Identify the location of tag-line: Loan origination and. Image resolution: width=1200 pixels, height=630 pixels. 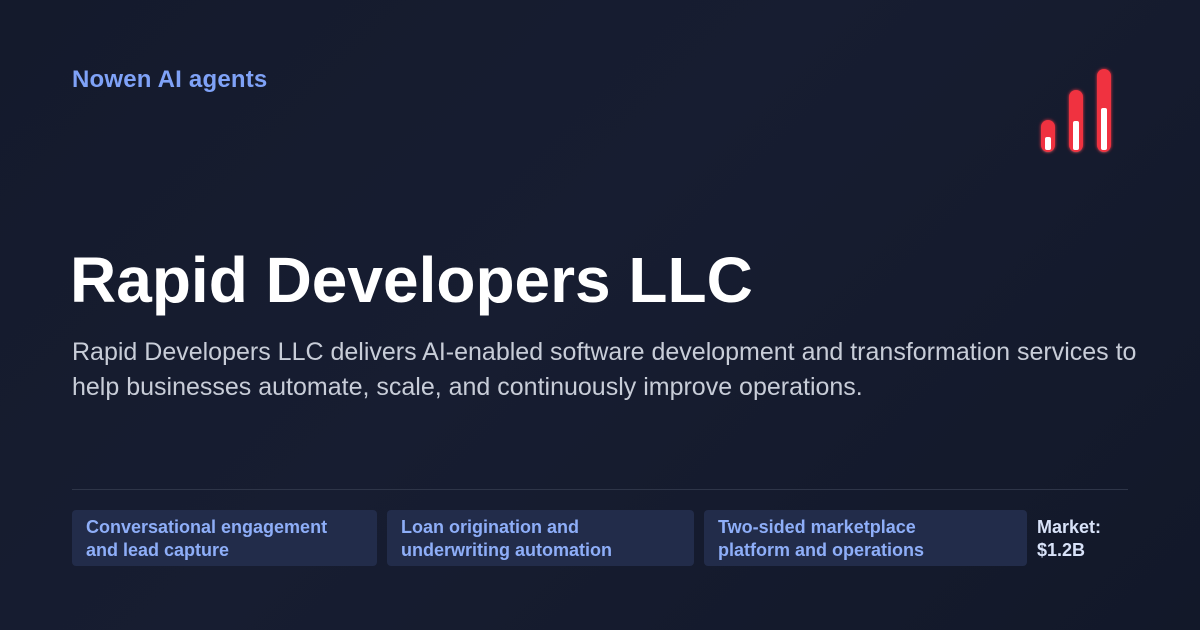
(490, 527).